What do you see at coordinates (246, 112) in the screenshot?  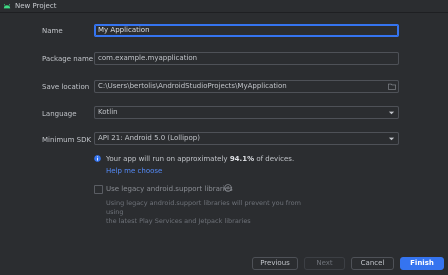 I see `language-select: Kotlin` at bounding box center [246, 112].